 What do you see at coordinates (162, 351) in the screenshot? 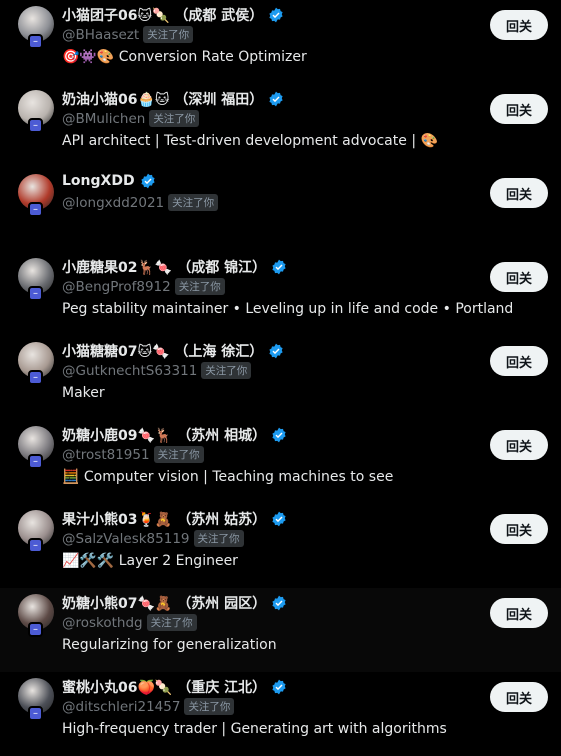
I see `user-name: 小猫糖糖07🐱🍬 （上海 徐汇）` at bounding box center [162, 351].